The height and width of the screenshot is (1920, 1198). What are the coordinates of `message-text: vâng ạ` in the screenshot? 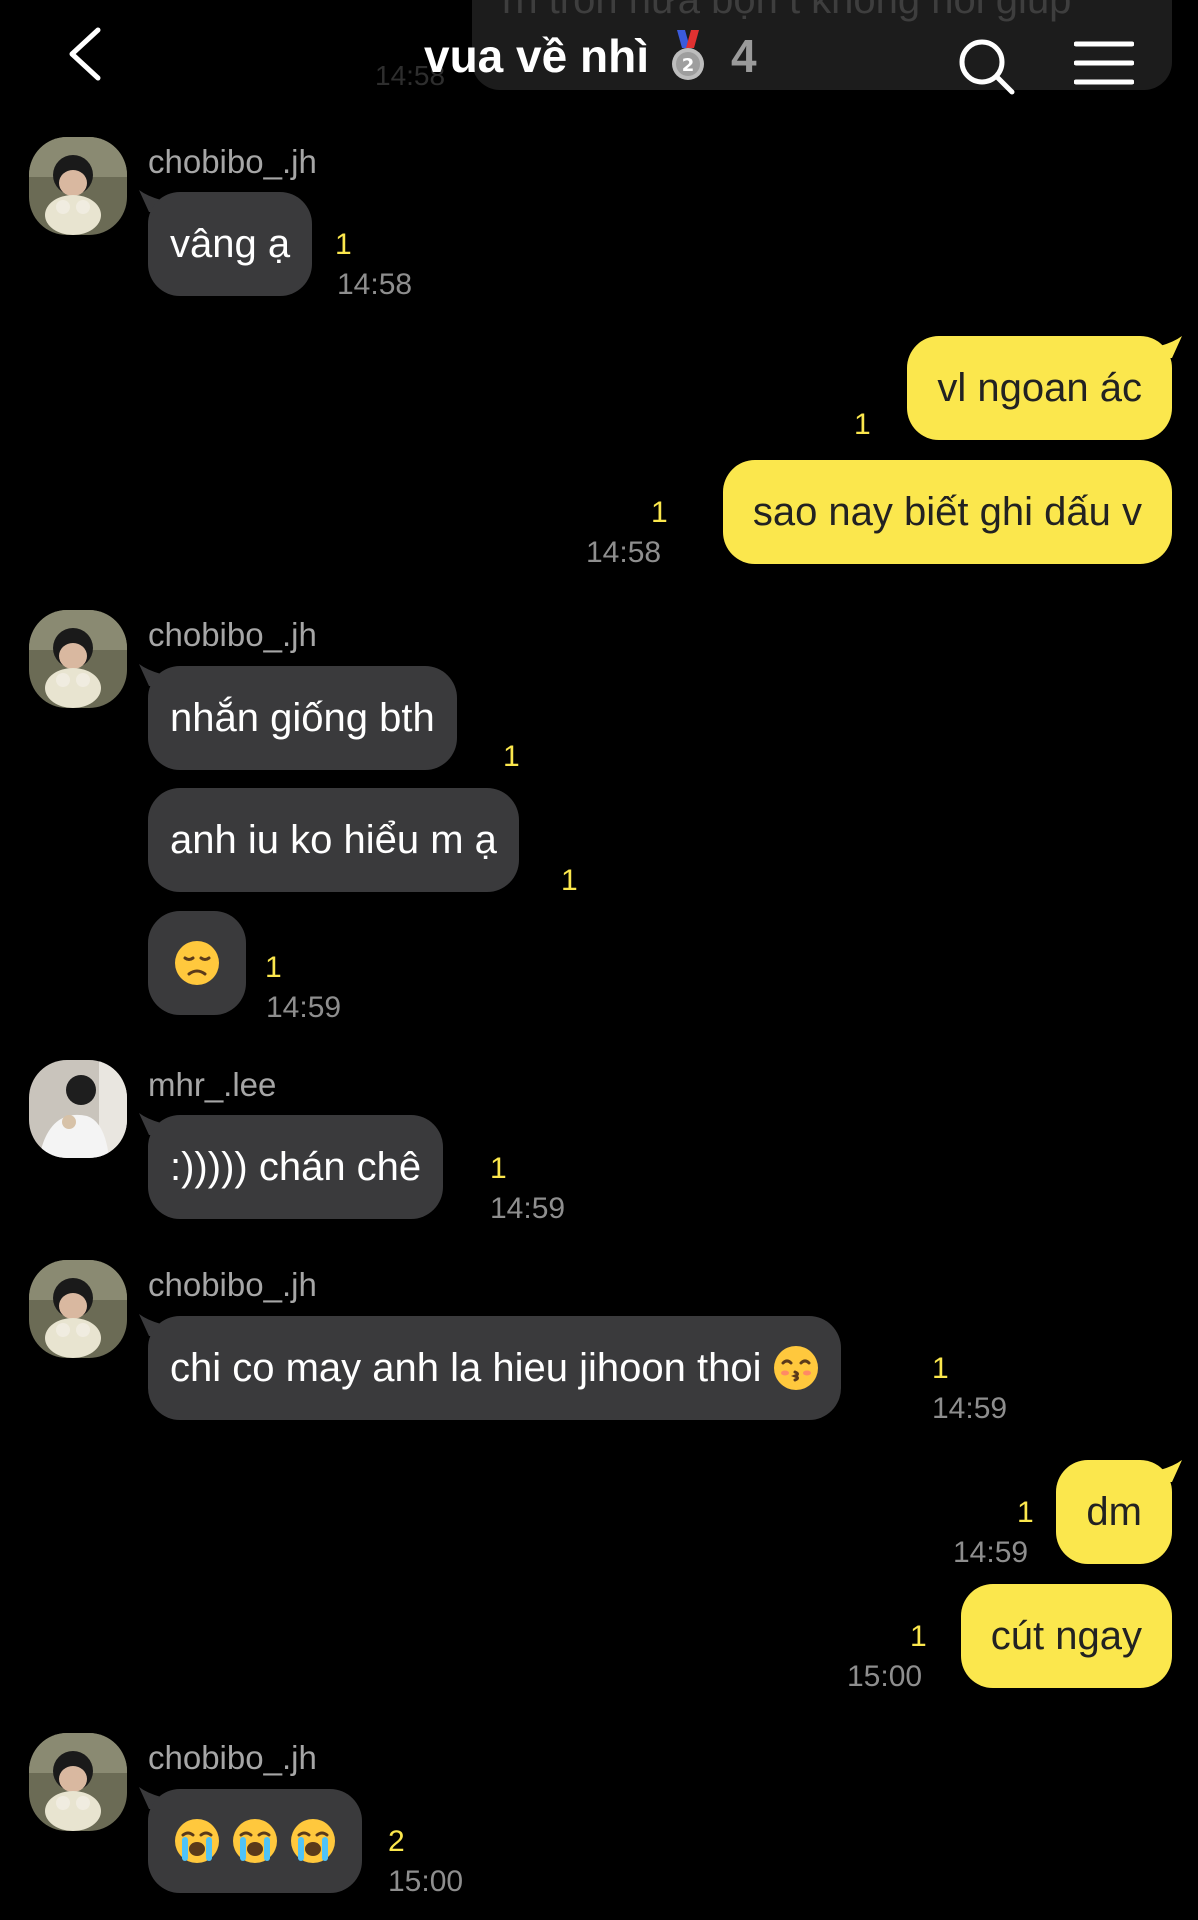 It's located at (230, 243).